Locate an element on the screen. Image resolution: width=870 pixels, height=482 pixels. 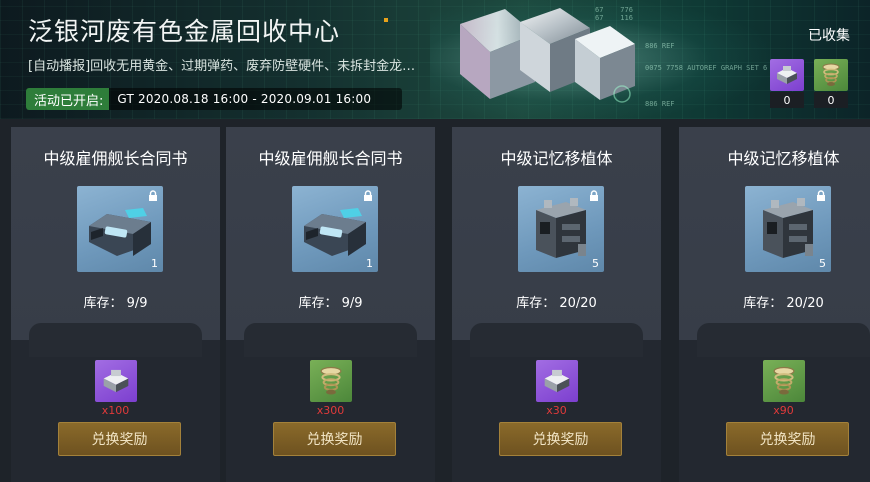
reward-card-cost: x100 兑换奖励 is located at coordinates (115, 402).